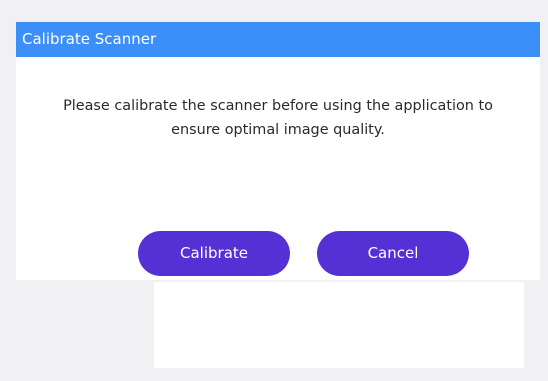 The image size is (548, 381). I want to click on dialog-titlebar: Calibrate Scanner, so click(278, 39).